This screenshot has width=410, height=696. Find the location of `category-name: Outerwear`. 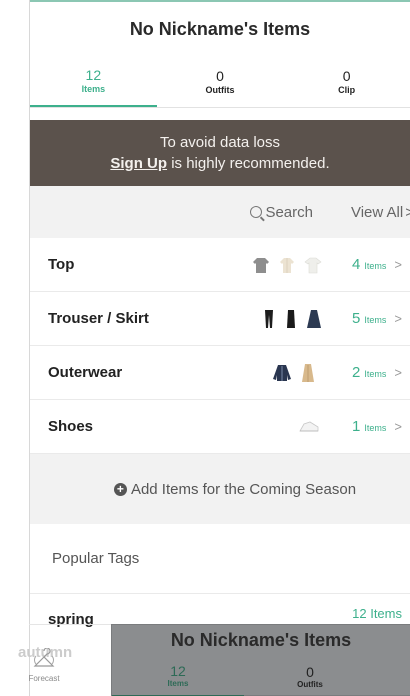

category-name: Outerwear is located at coordinates (85, 372).